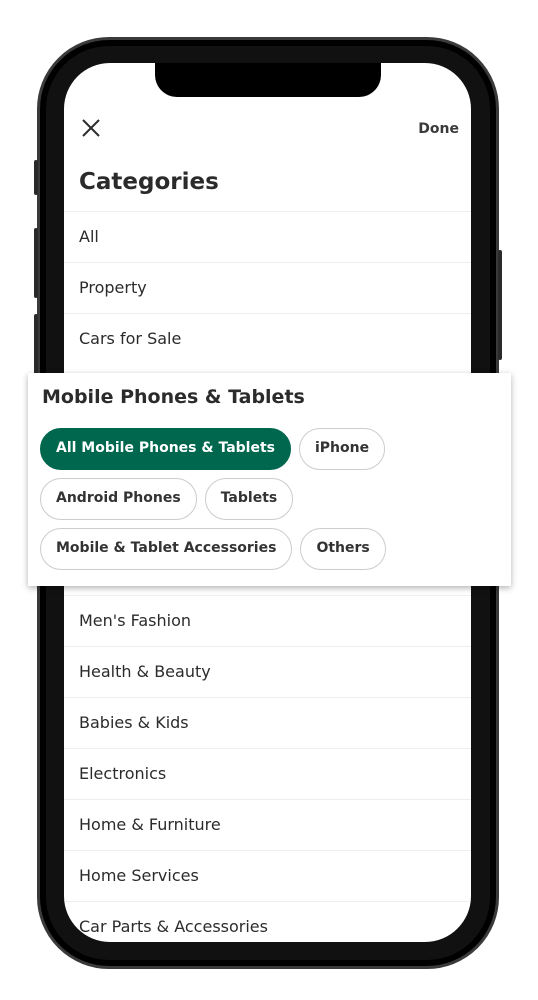 The height and width of the screenshot is (1000, 538). Describe the element at coordinates (91, 128) in the screenshot. I see `close-icon` at that location.